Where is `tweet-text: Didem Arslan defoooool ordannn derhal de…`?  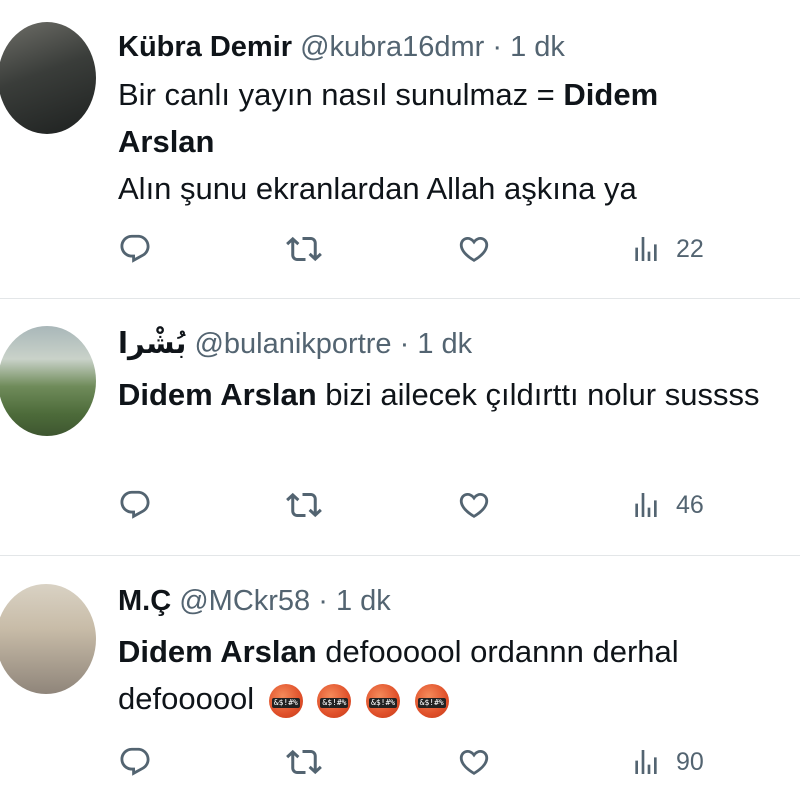
tweet-text: Didem Arslan defoooool ordannn derhal de… is located at coordinates (454, 675).